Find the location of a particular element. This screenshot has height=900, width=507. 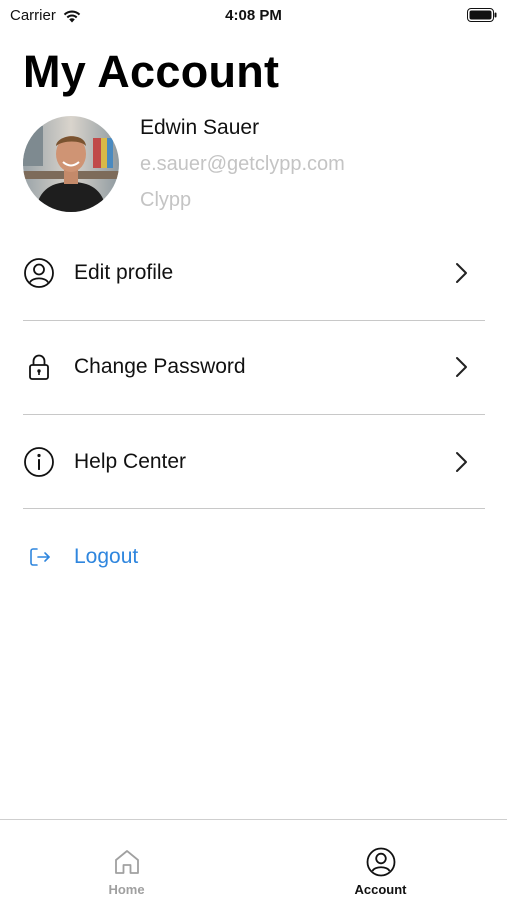

battery-icon is located at coordinates (482, 15).